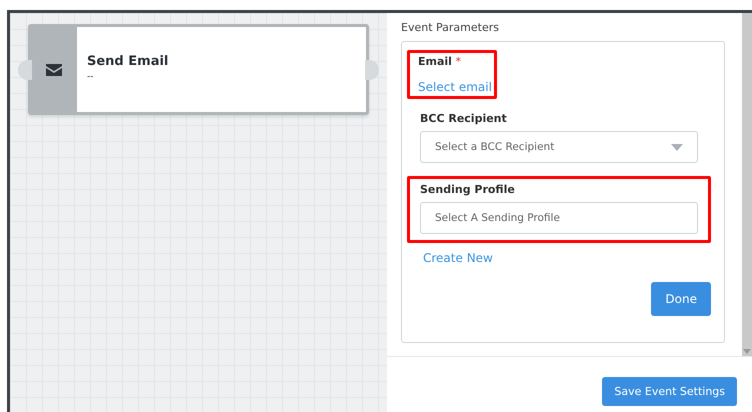 The width and height of the screenshot is (752, 412). What do you see at coordinates (747, 351) in the screenshot?
I see `scroll-down-icon` at bounding box center [747, 351].